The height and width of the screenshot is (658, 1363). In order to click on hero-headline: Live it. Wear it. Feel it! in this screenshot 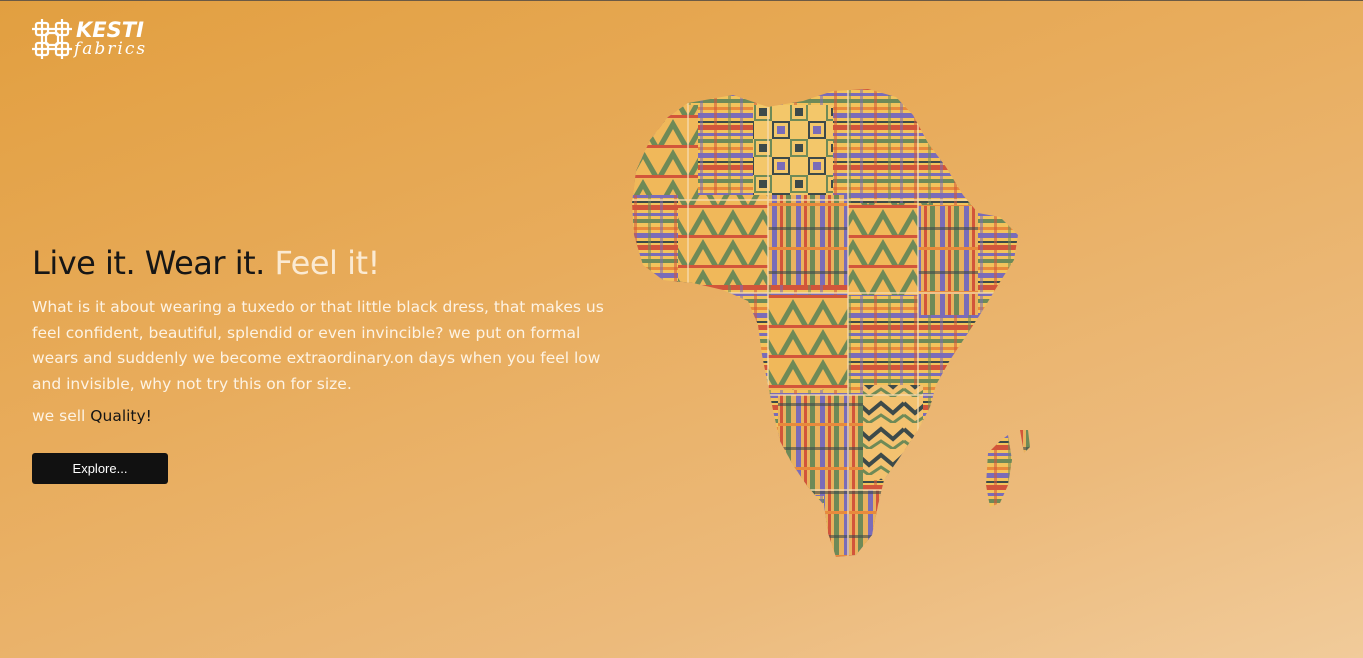, I will do `click(322, 263)`.